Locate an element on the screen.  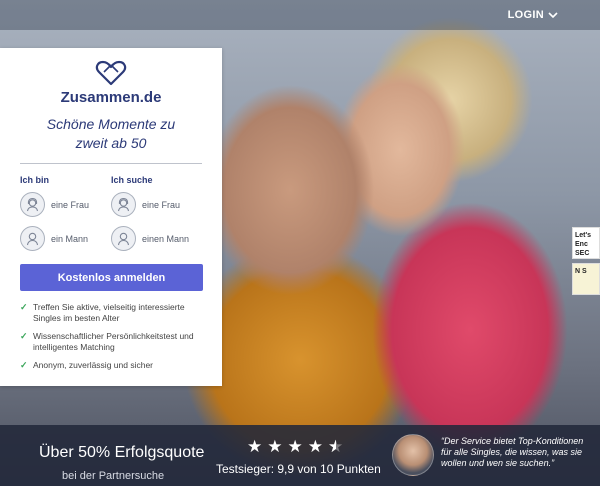
heart-logo-icon is located at coordinates (111, 73).